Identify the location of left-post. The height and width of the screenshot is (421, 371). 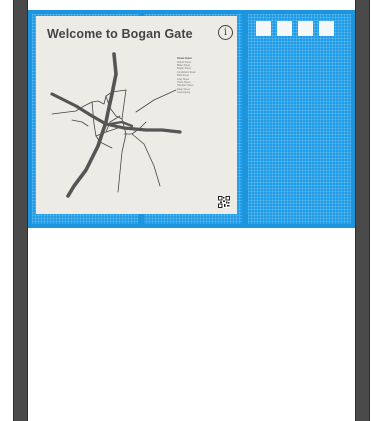
(20, 210).